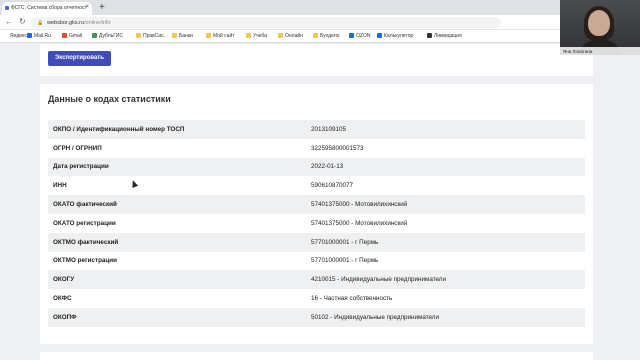 The height and width of the screenshot is (360, 640). Describe the element at coordinates (445, 167) in the screenshot. I see `row-value: 2022-01-13` at that location.